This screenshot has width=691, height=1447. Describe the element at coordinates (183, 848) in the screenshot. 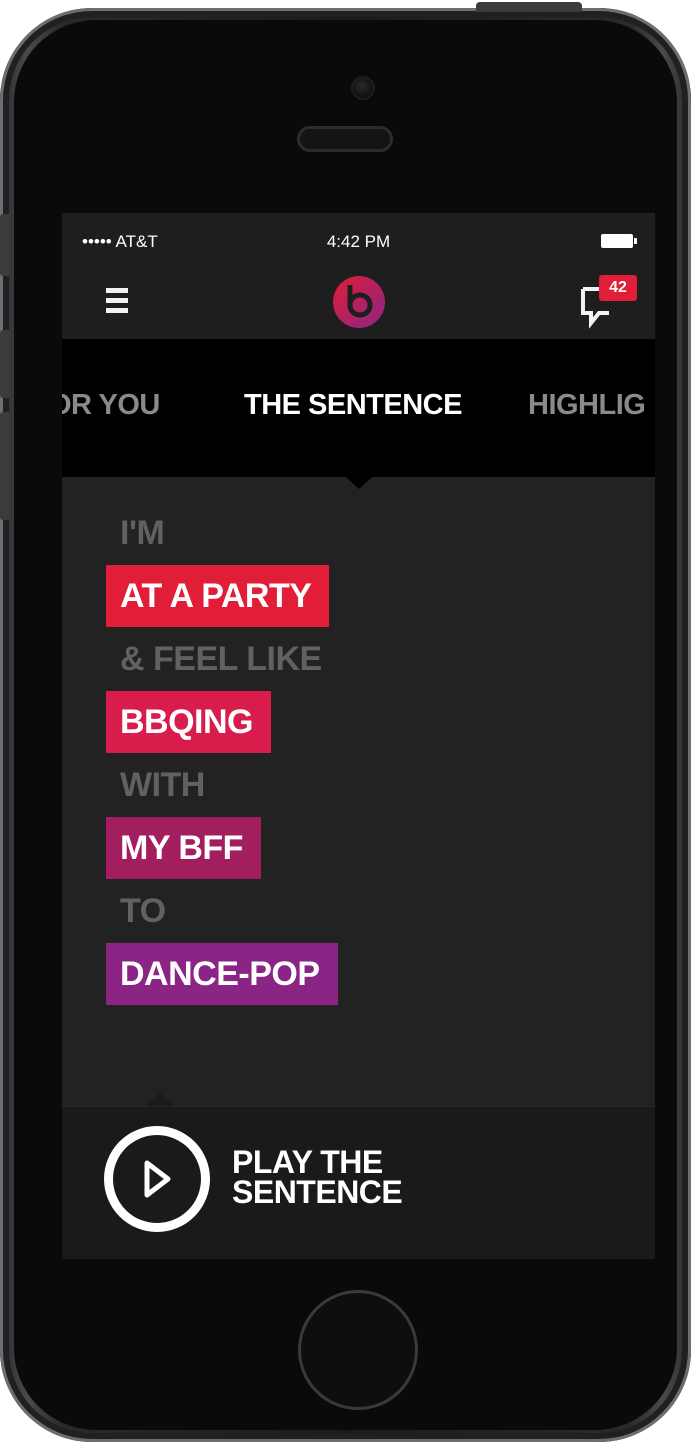

I see `sentence-choice-company: MY BFF` at that location.